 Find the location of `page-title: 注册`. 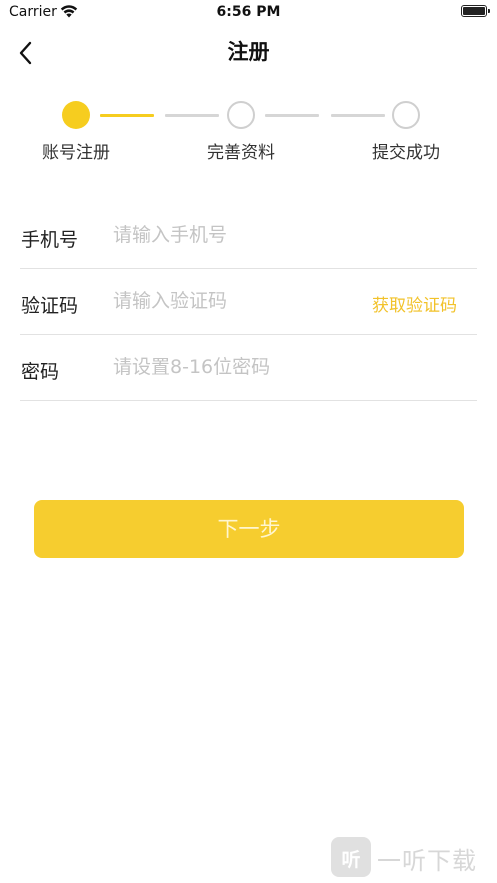

page-title: 注册 is located at coordinates (248, 52).